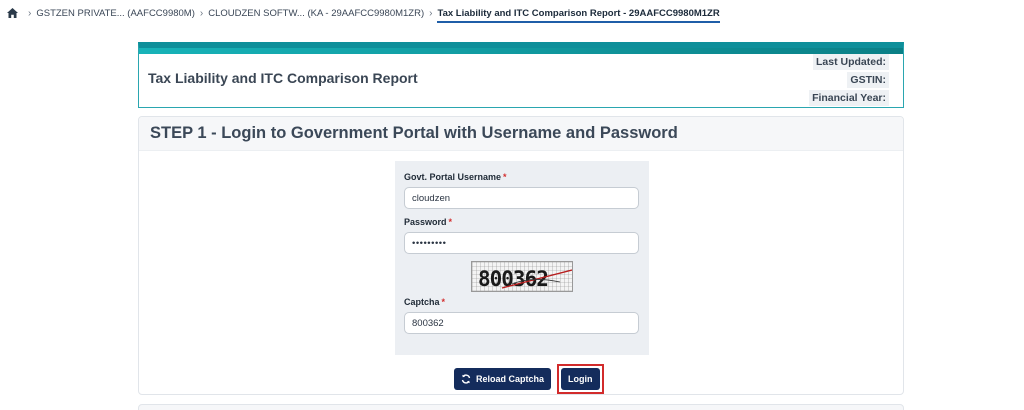 The image size is (1024, 410). Describe the element at coordinates (425, 222) in the screenshot. I see `password-label-text: Password` at that location.